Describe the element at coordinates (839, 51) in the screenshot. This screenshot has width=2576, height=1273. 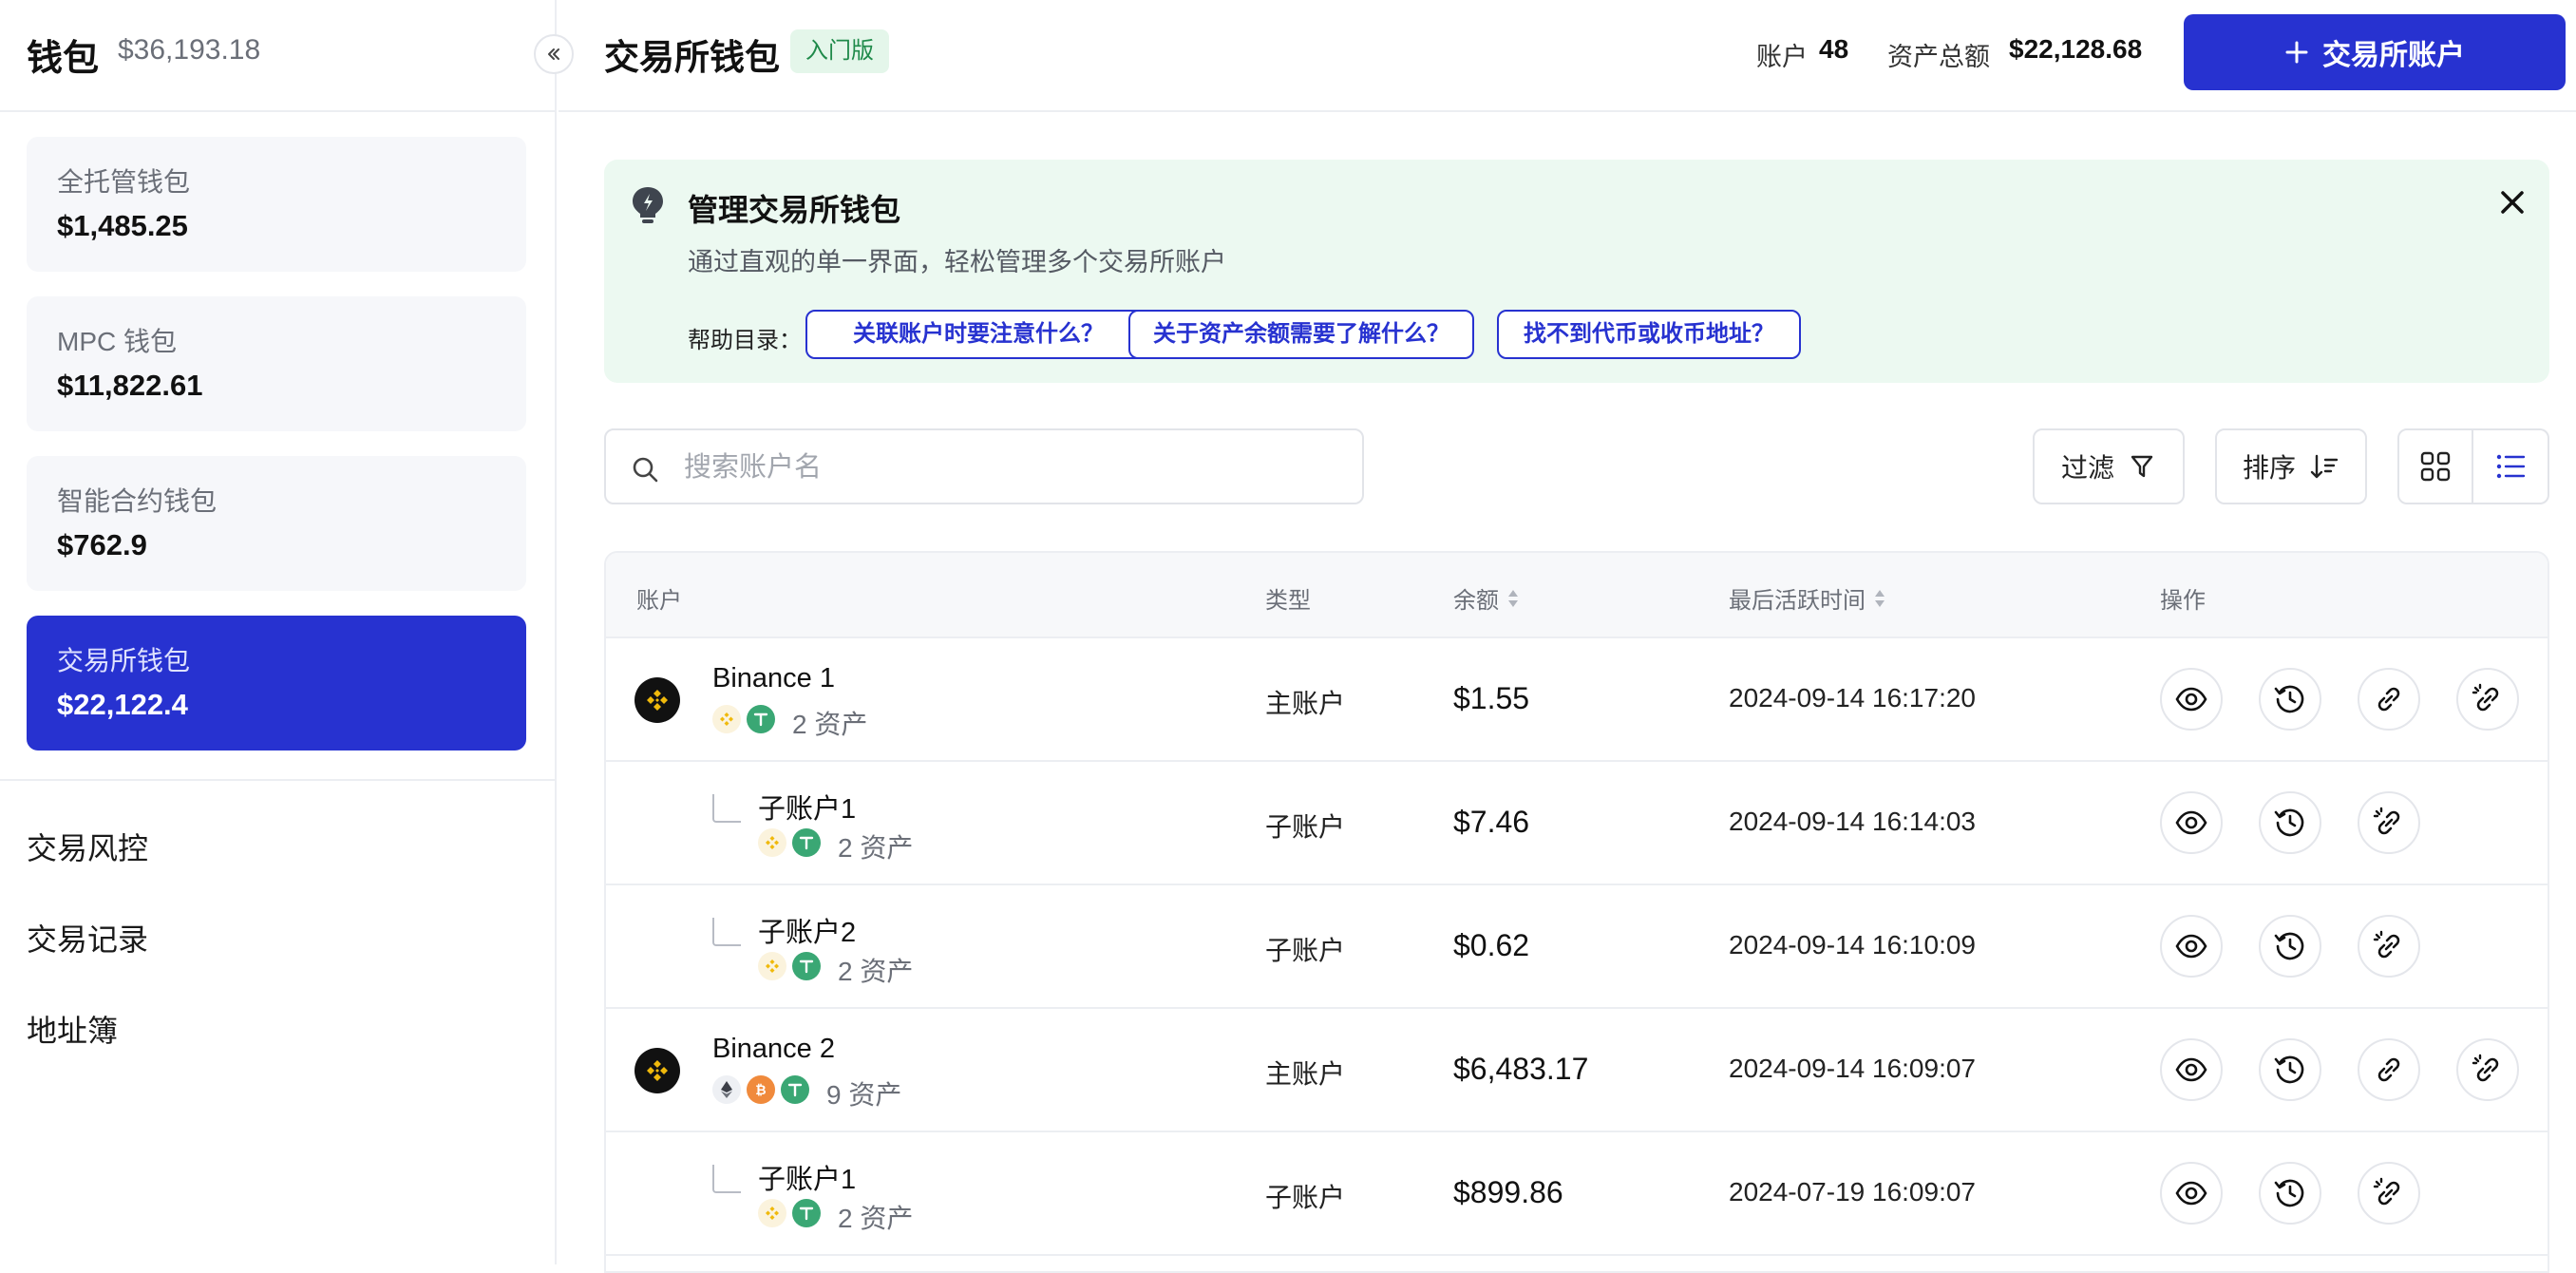
I see `edition-badge: 入门版` at that location.